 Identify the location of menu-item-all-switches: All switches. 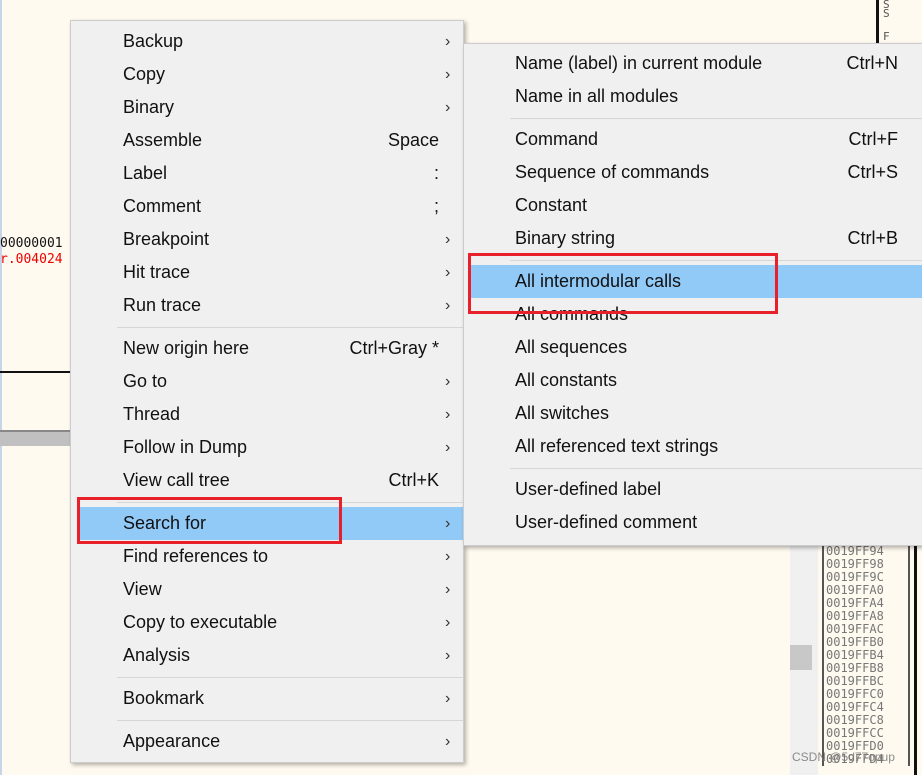
(693, 413).